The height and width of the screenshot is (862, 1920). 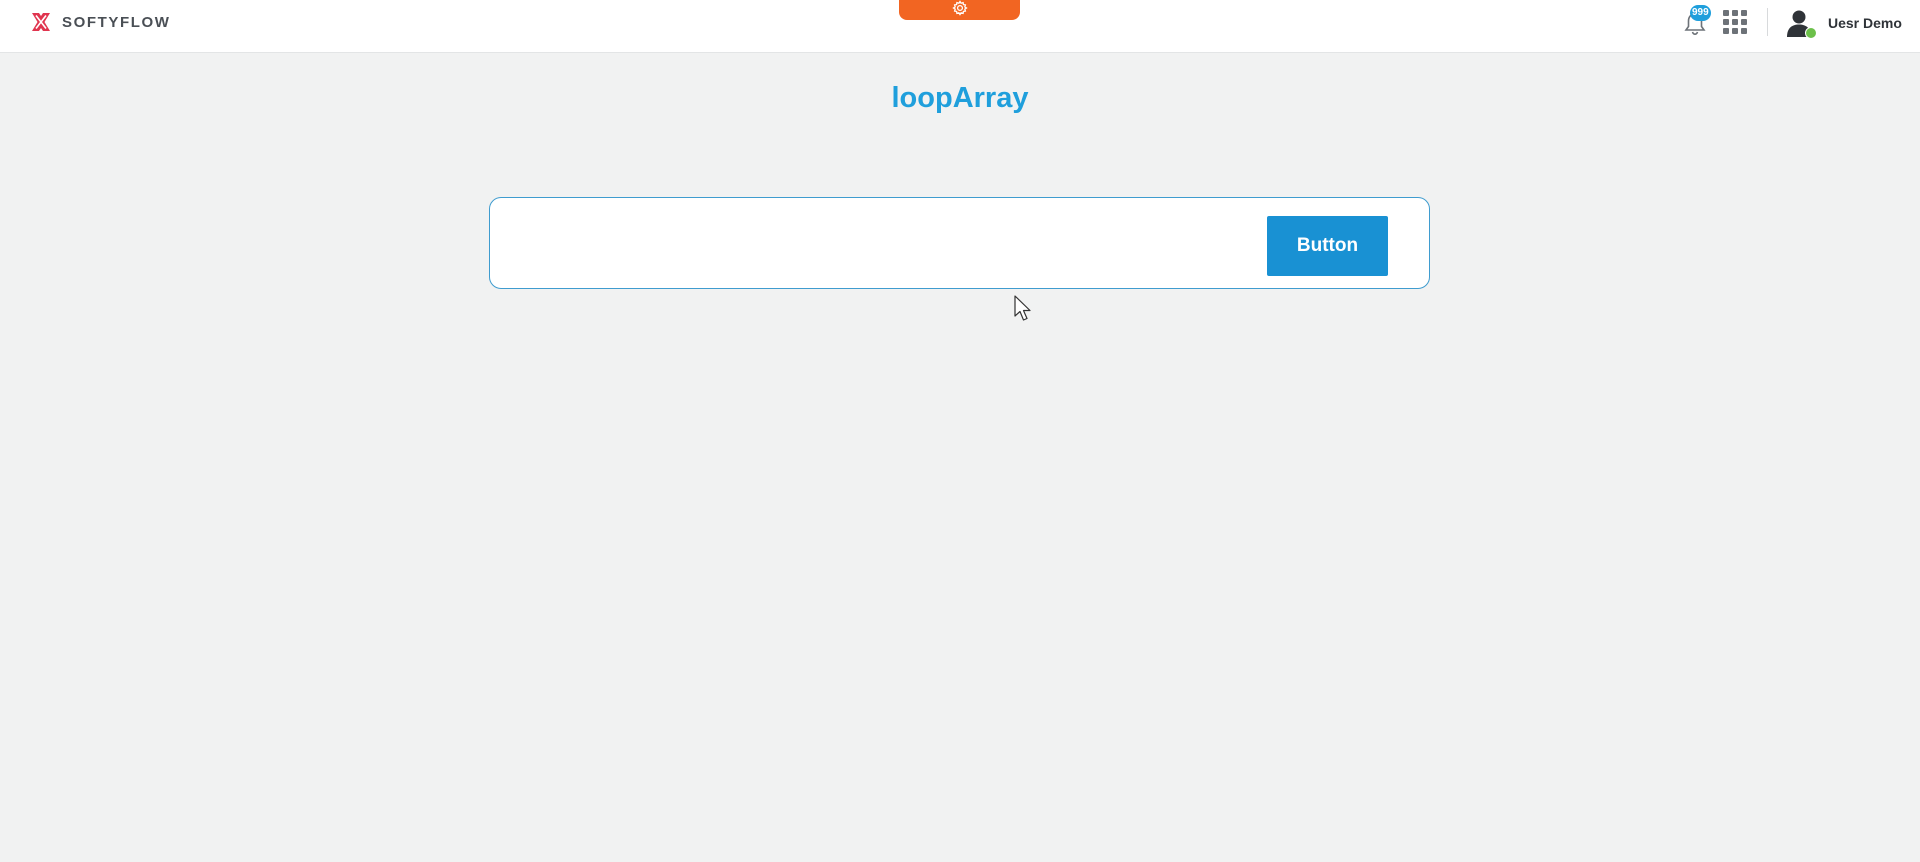 I want to click on top-header: SOFTYFLOW 999 Uesr Demo, so click(x=960, y=26).